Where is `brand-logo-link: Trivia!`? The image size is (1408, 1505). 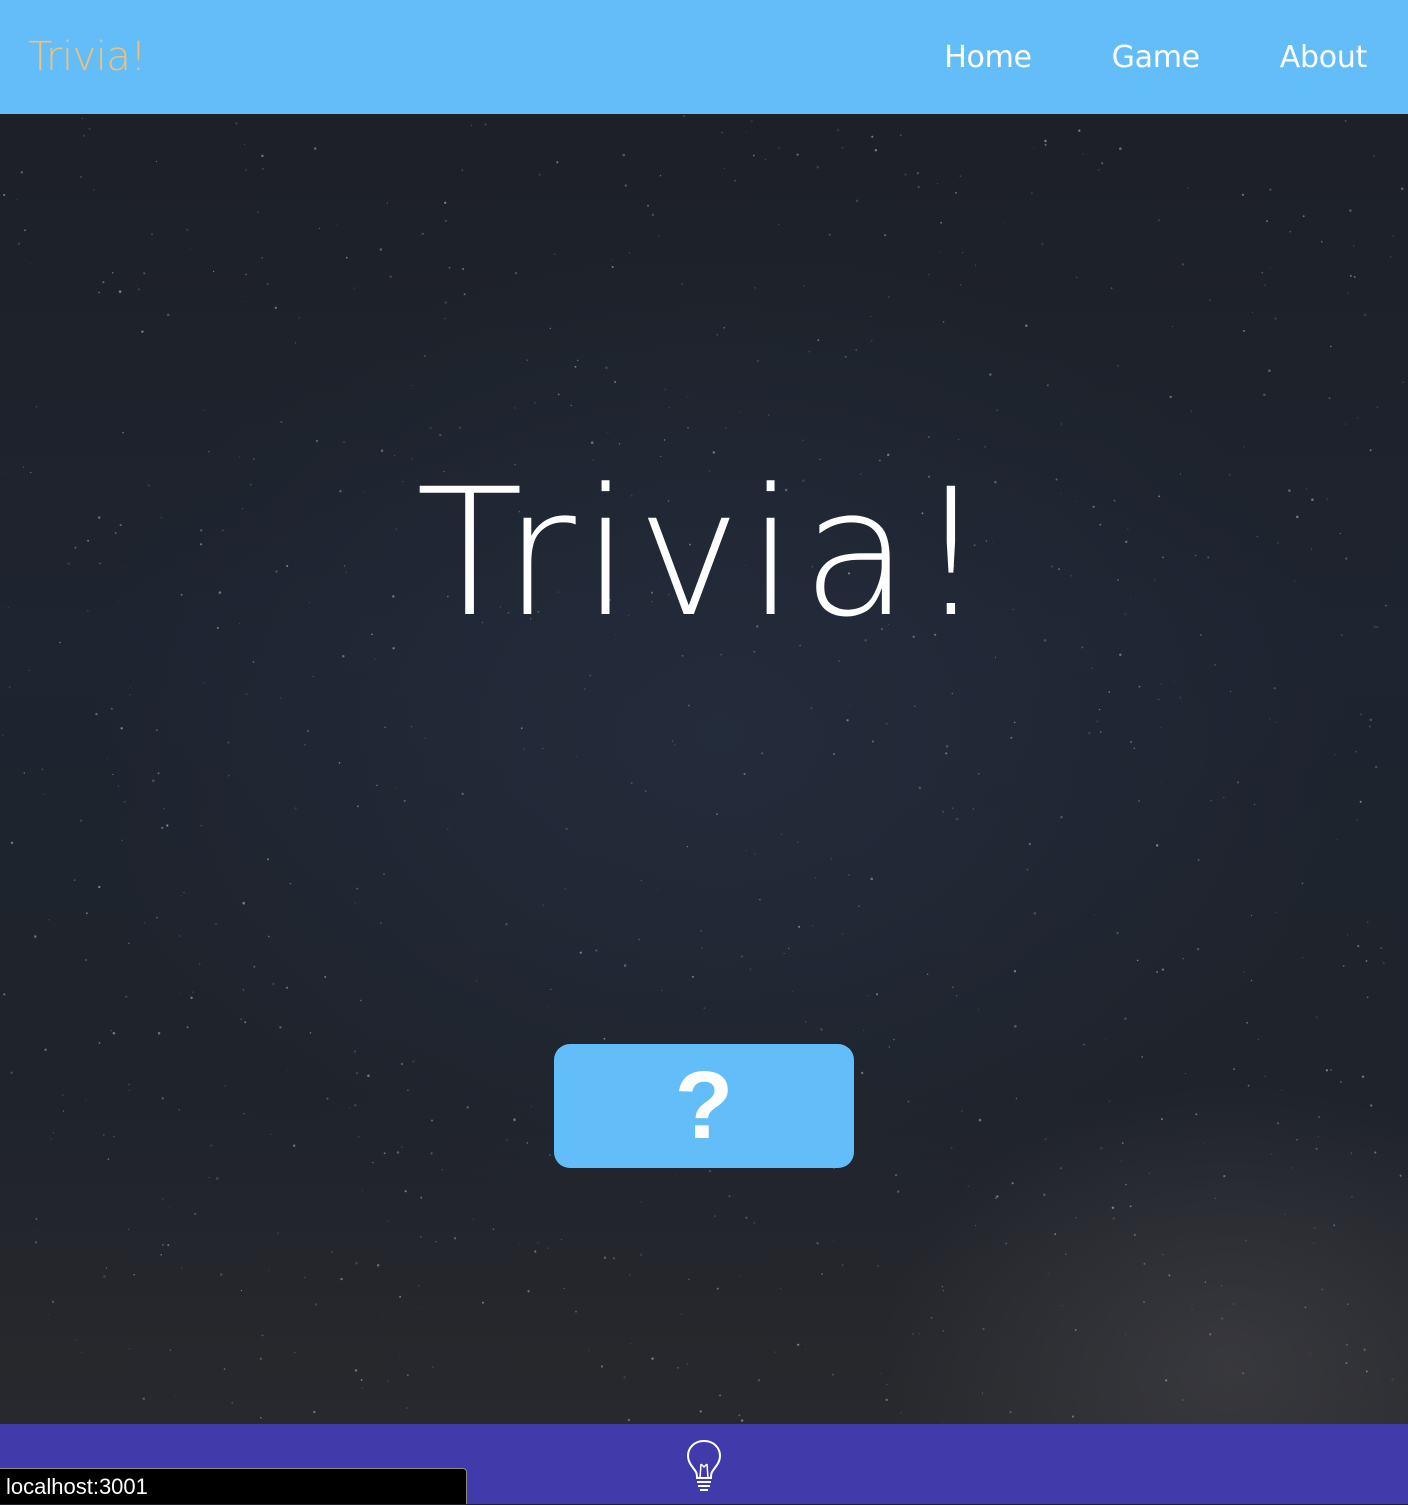 brand-logo-link: Trivia! is located at coordinates (87, 57).